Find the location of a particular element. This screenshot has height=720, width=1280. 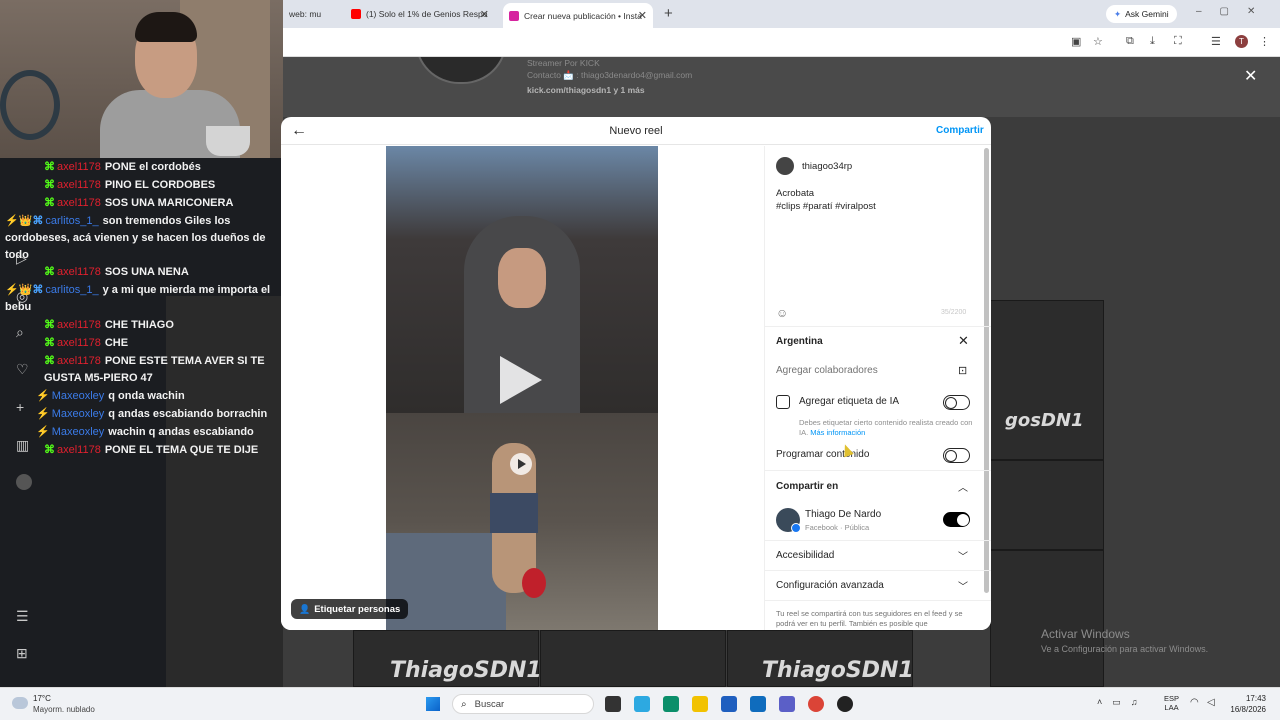

reading-list-icon: ☰ is located at coordinates (1216, 41).